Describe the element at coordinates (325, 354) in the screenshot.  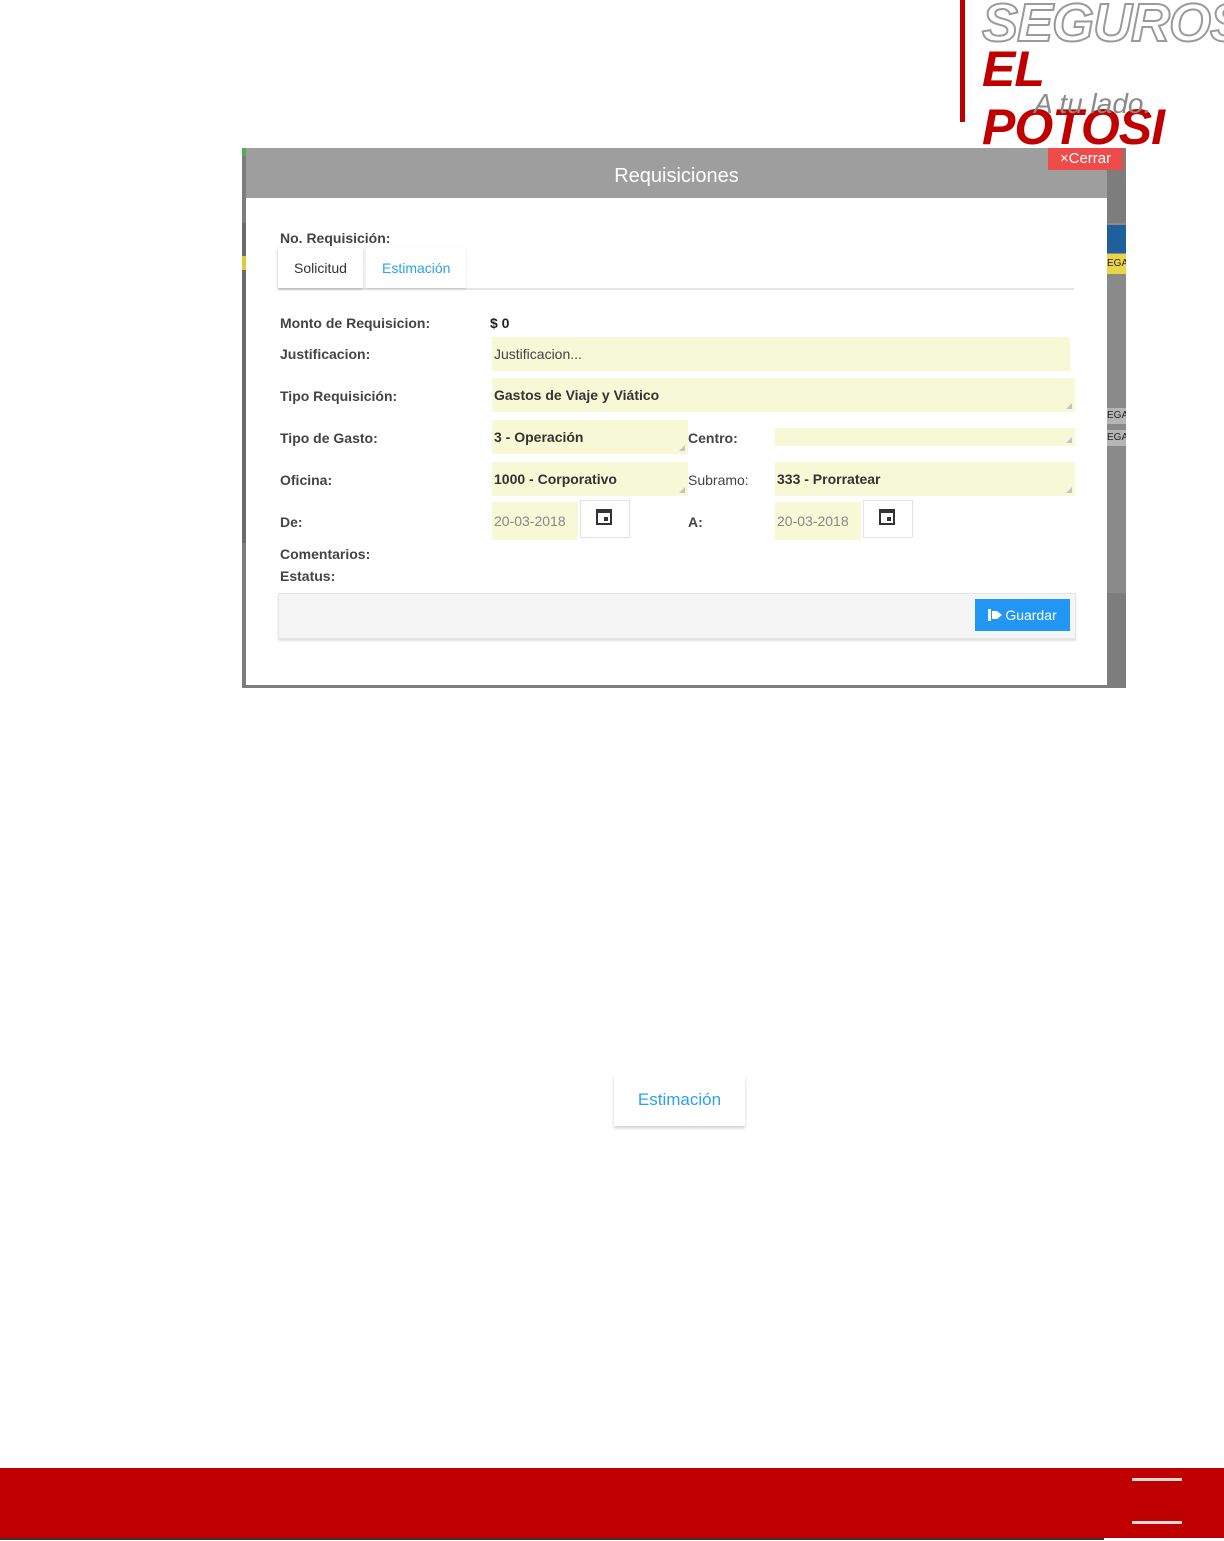
I see `justification-label: Justificacion:` at that location.